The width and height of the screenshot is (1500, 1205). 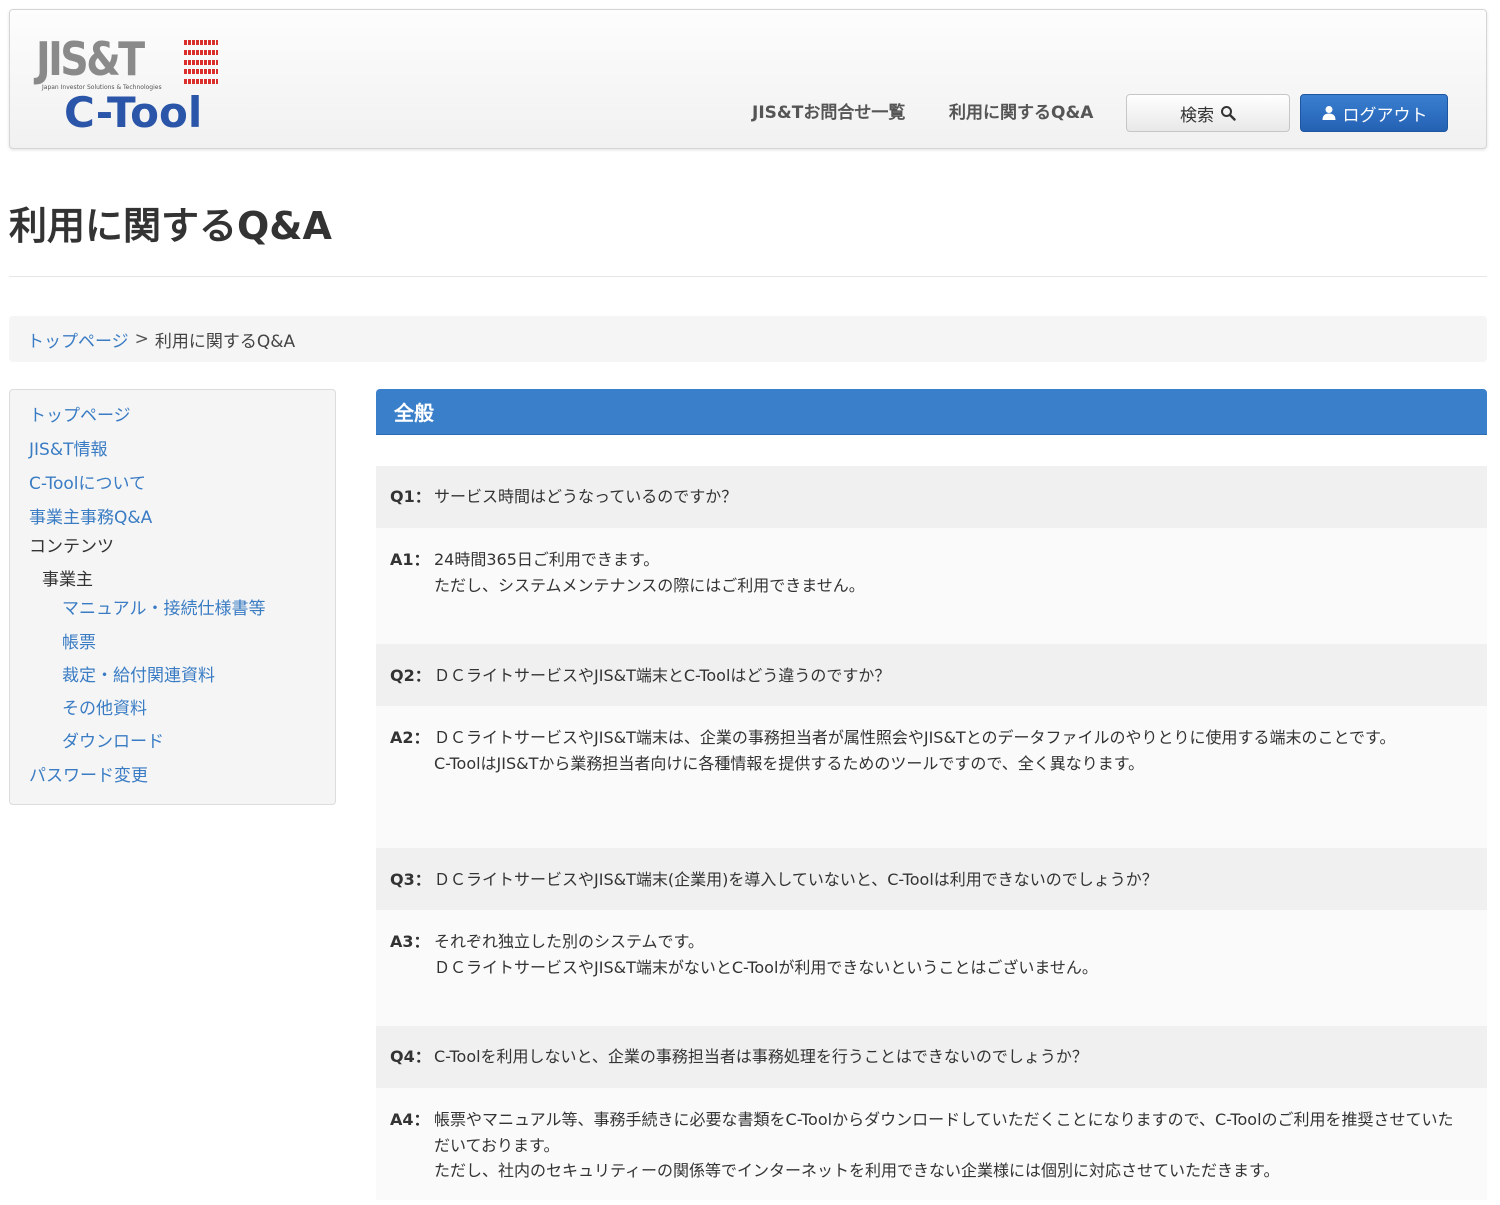 What do you see at coordinates (414, 413) in the screenshot?
I see `section-title: 全般` at bounding box center [414, 413].